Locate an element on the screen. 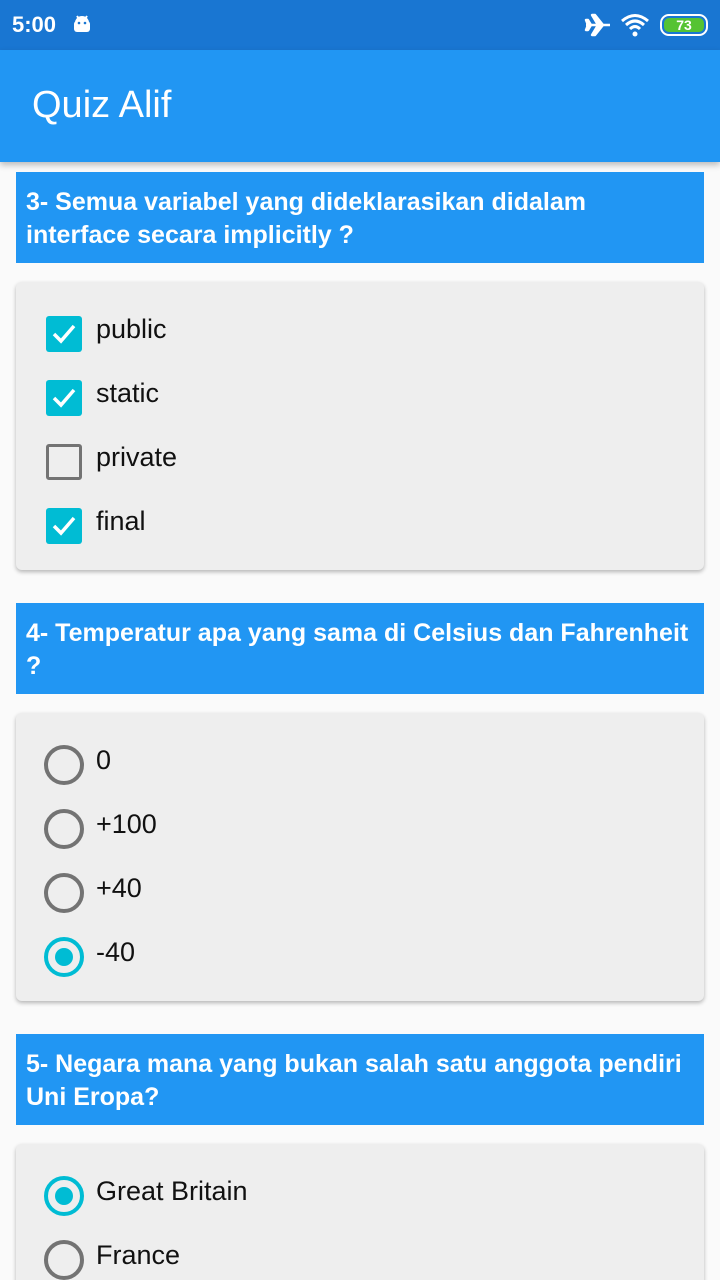 This screenshot has height=1280, width=720. option-plus-100: +100 is located at coordinates (360, 825).